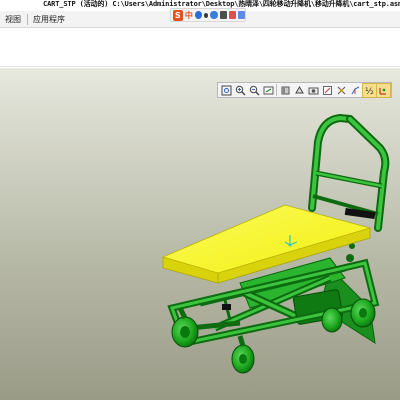 Image resolution: width=400 pixels, height=400 pixels. Describe the element at coordinates (200, 48) in the screenshot. I see `ribbon-area` at that location.